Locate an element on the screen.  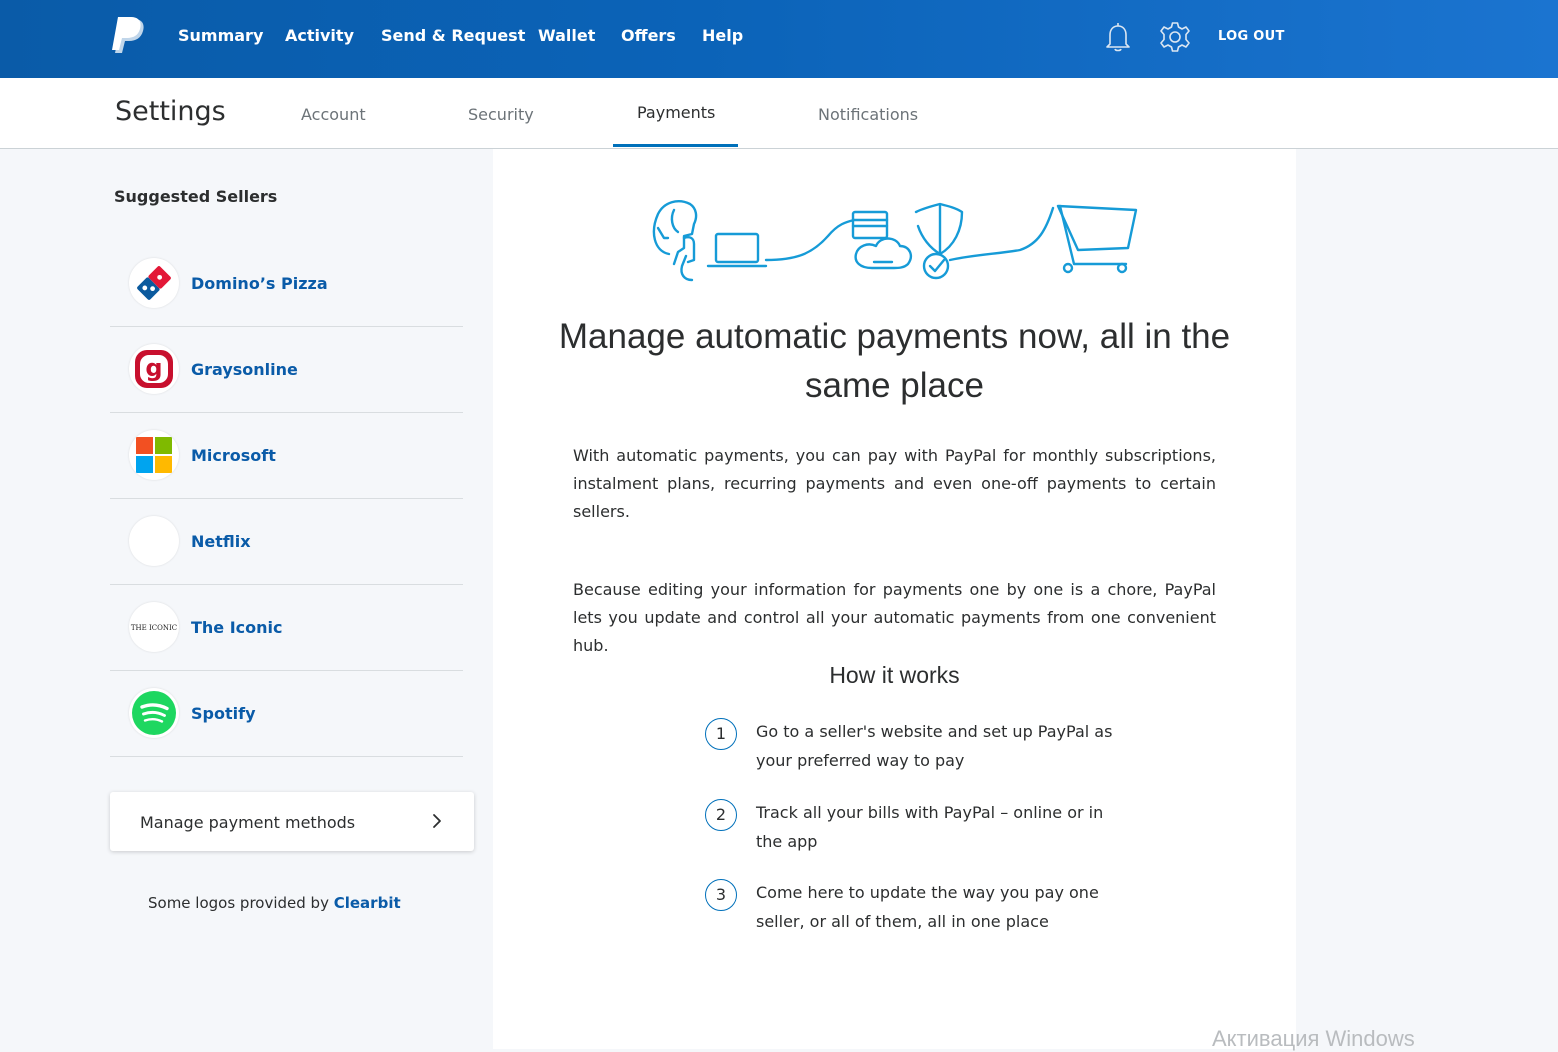
clearbit-link: Clearbit is located at coordinates (367, 903).